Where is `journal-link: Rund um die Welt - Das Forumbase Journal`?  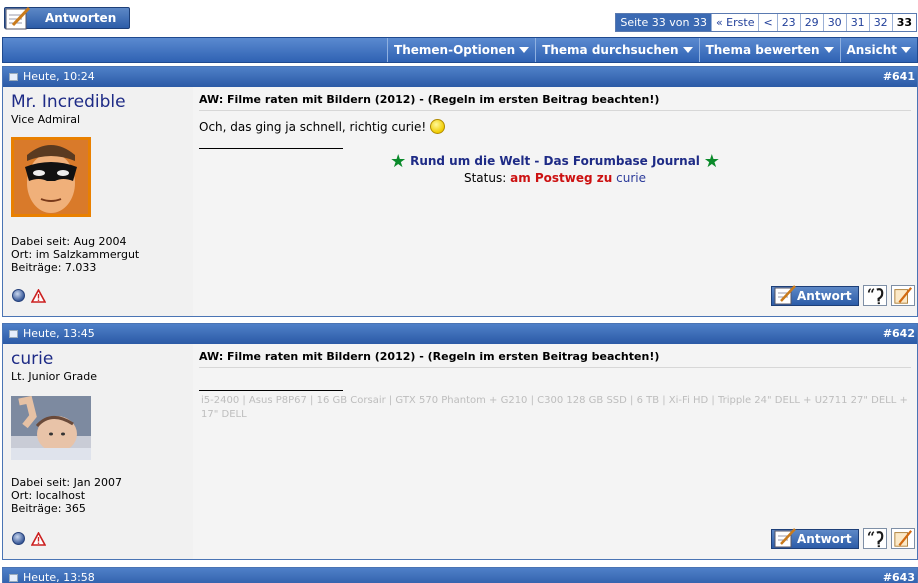
journal-link: Rund um die Welt - Das Forumbase Journal is located at coordinates (555, 161).